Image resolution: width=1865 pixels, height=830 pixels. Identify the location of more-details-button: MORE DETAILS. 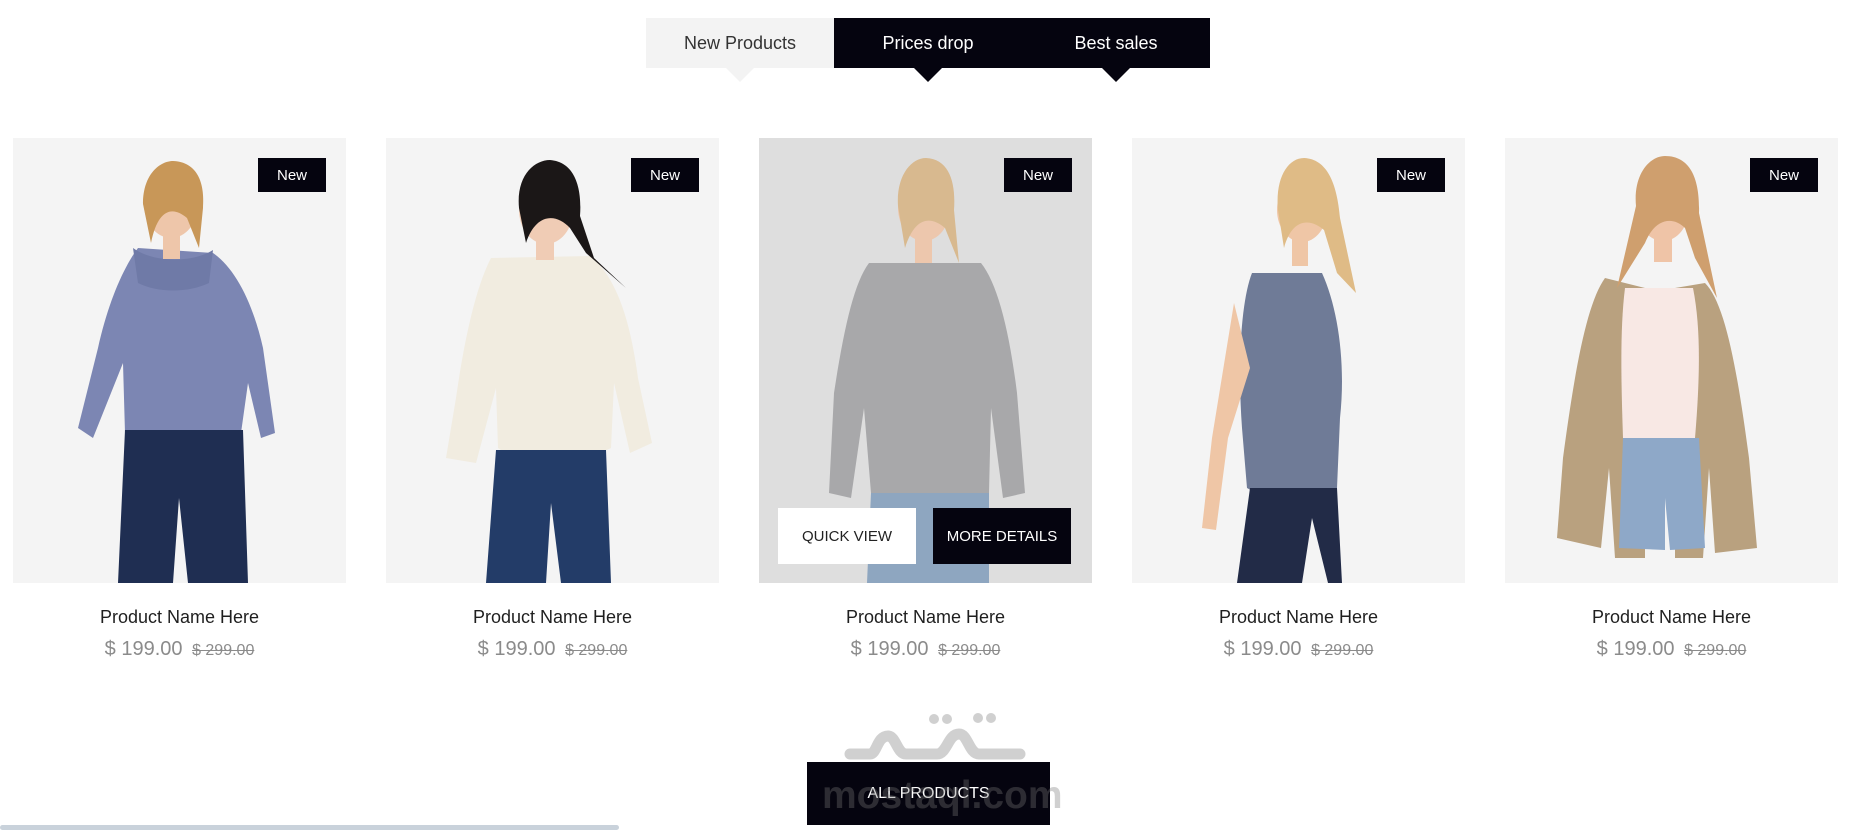
(1002, 536).